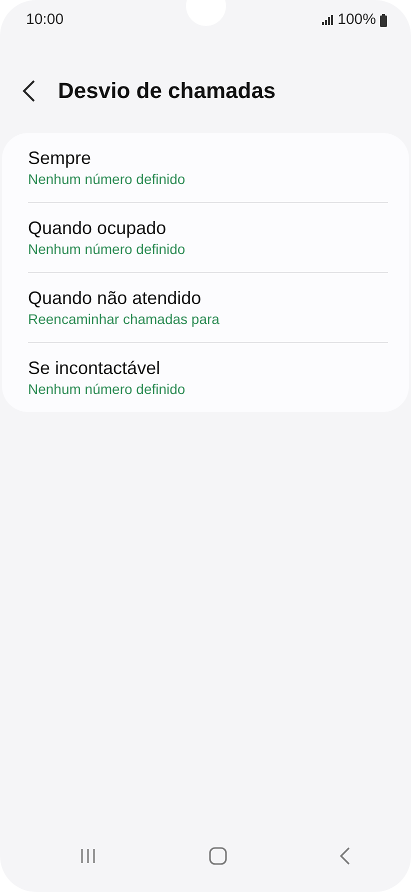  What do you see at coordinates (383, 20) in the screenshot?
I see `battery-icon` at bounding box center [383, 20].